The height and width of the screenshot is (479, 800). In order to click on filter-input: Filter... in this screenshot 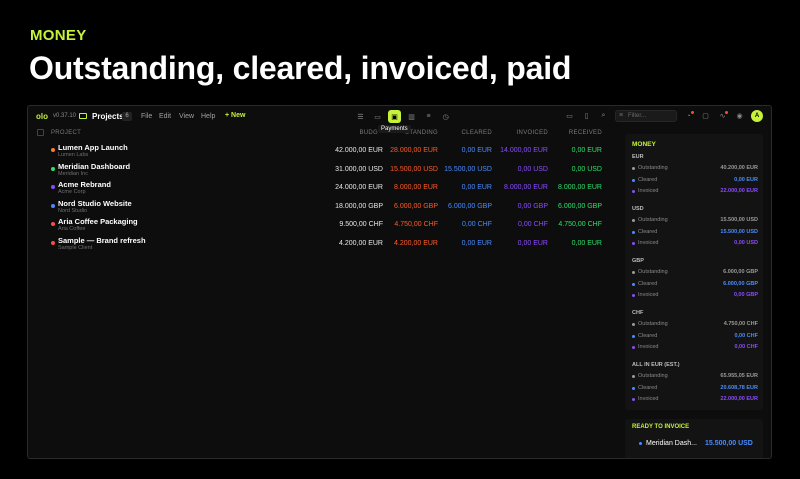, I will do `click(646, 116)`.